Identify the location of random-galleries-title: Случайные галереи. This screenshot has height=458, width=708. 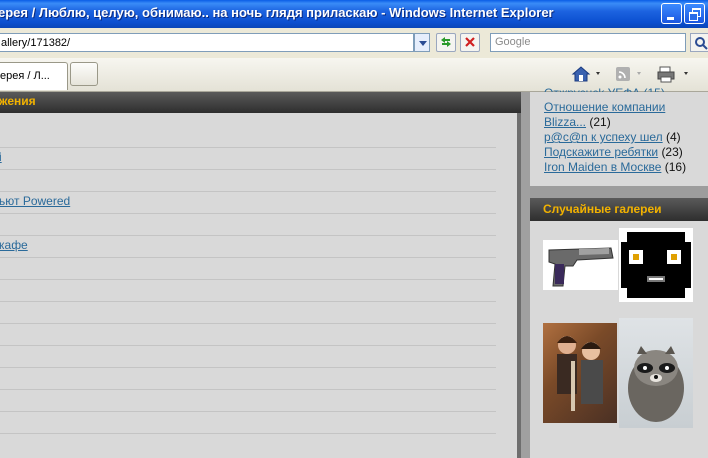
(602, 209).